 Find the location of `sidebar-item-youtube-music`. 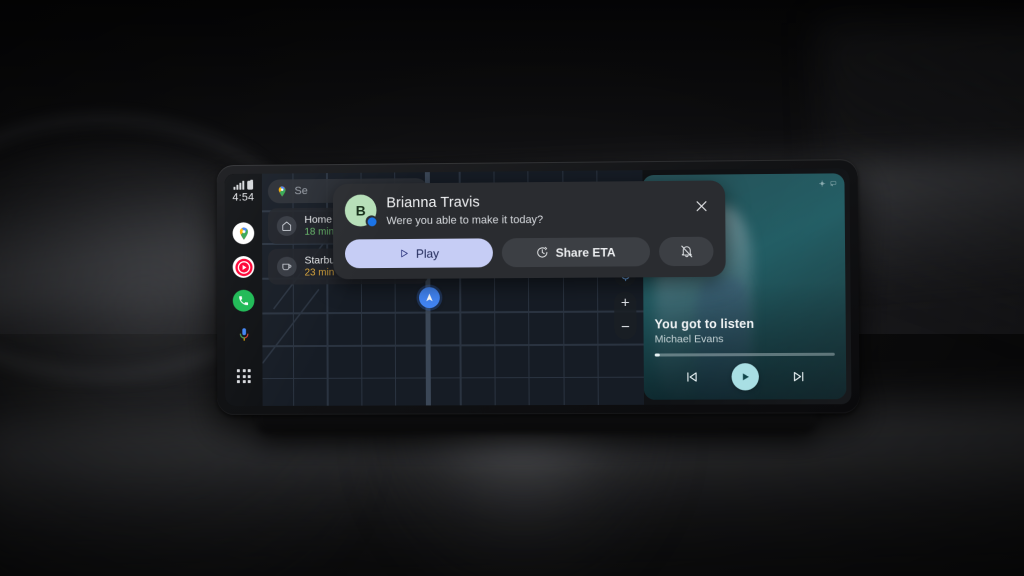

sidebar-item-youtube-music is located at coordinates (243, 266).